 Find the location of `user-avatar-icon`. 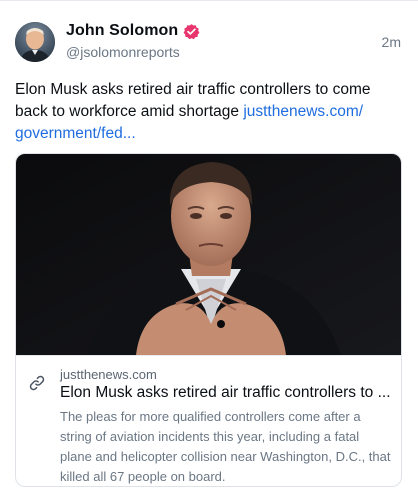

user-avatar-icon is located at coordinates (35, 42).